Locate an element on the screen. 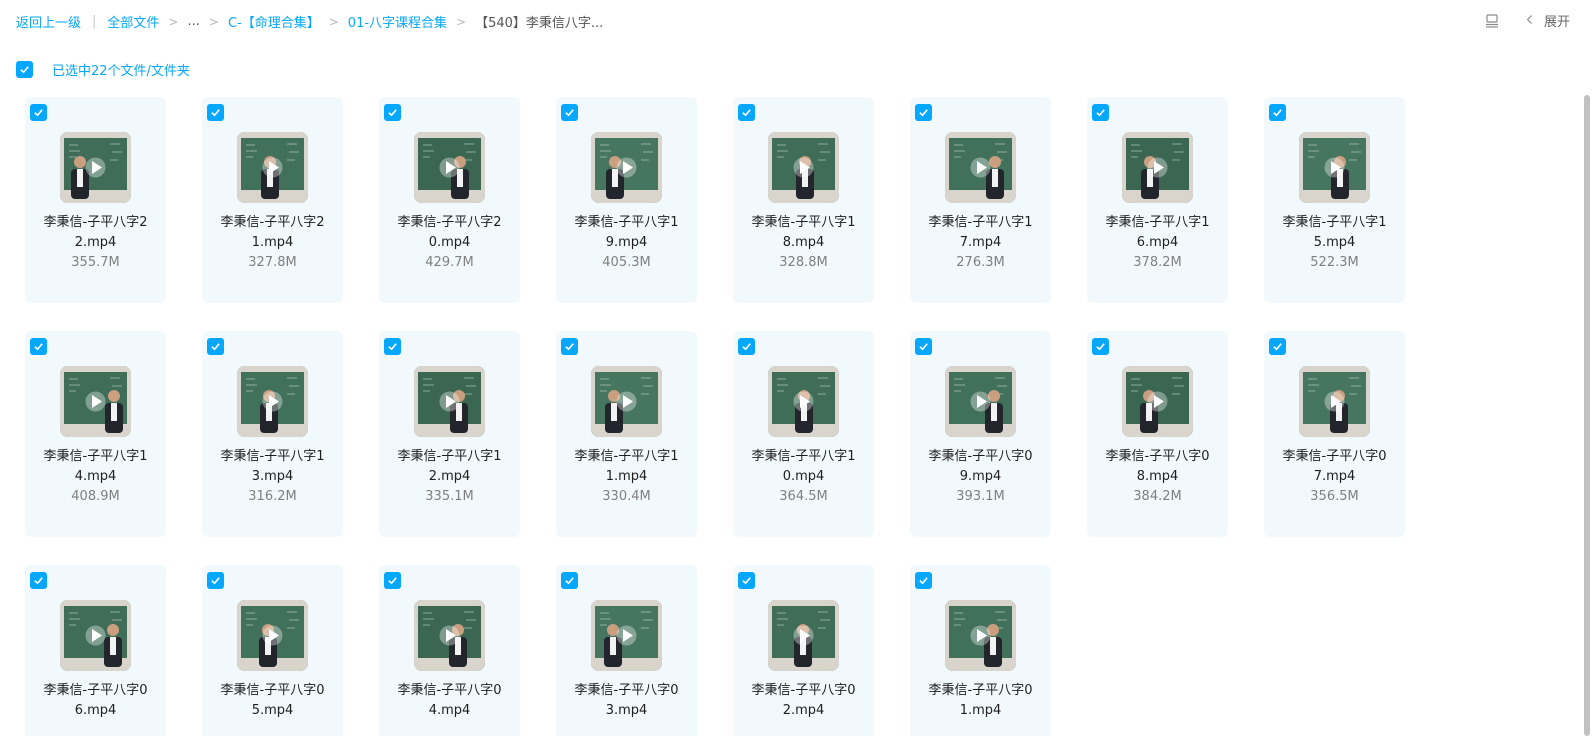  file-card: 李秉信-子平八字1 4.mp4 408.9M is located at coordinates (95, 434).